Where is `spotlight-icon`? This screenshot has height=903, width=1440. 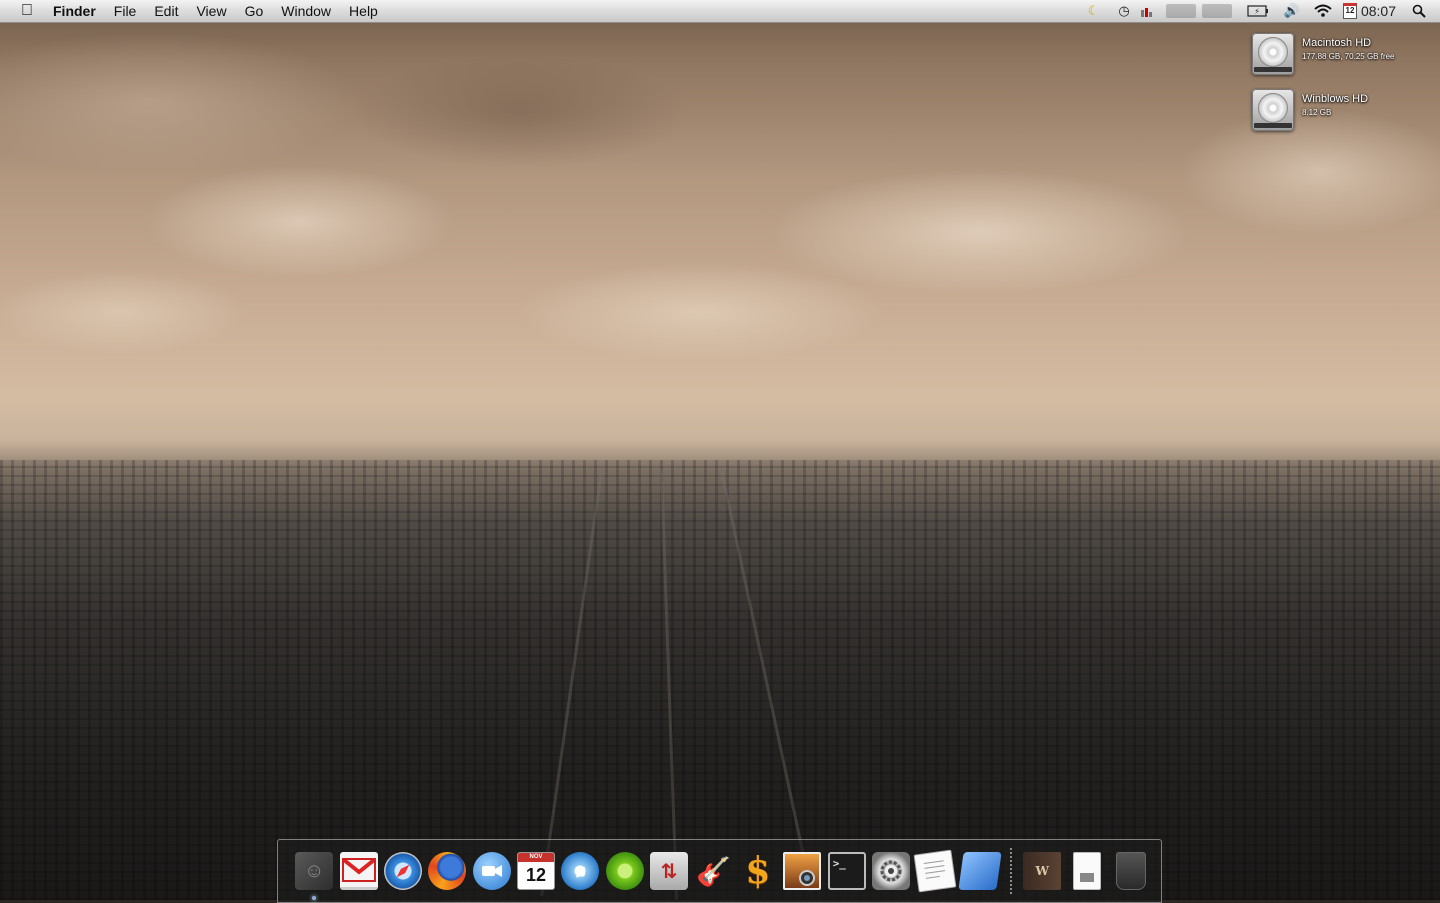
spotlight-icon is located at coordinates (1419, 11).